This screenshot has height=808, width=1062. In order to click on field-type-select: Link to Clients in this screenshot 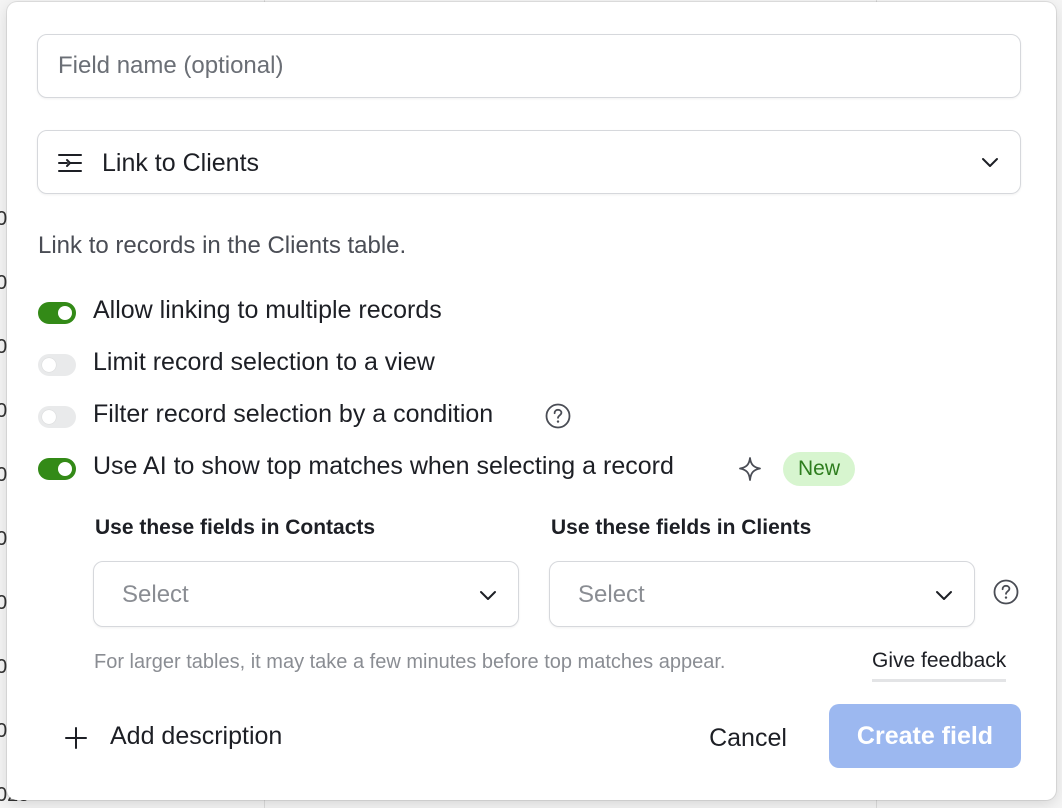, I will do `click(529, 162)`.